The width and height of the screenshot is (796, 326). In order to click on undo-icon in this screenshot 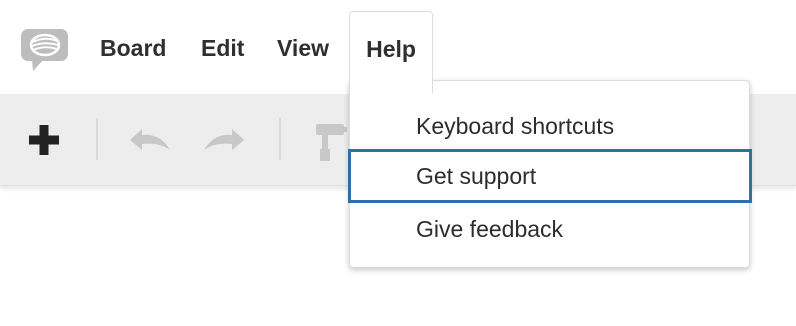, I will do `click(150, 139)`.